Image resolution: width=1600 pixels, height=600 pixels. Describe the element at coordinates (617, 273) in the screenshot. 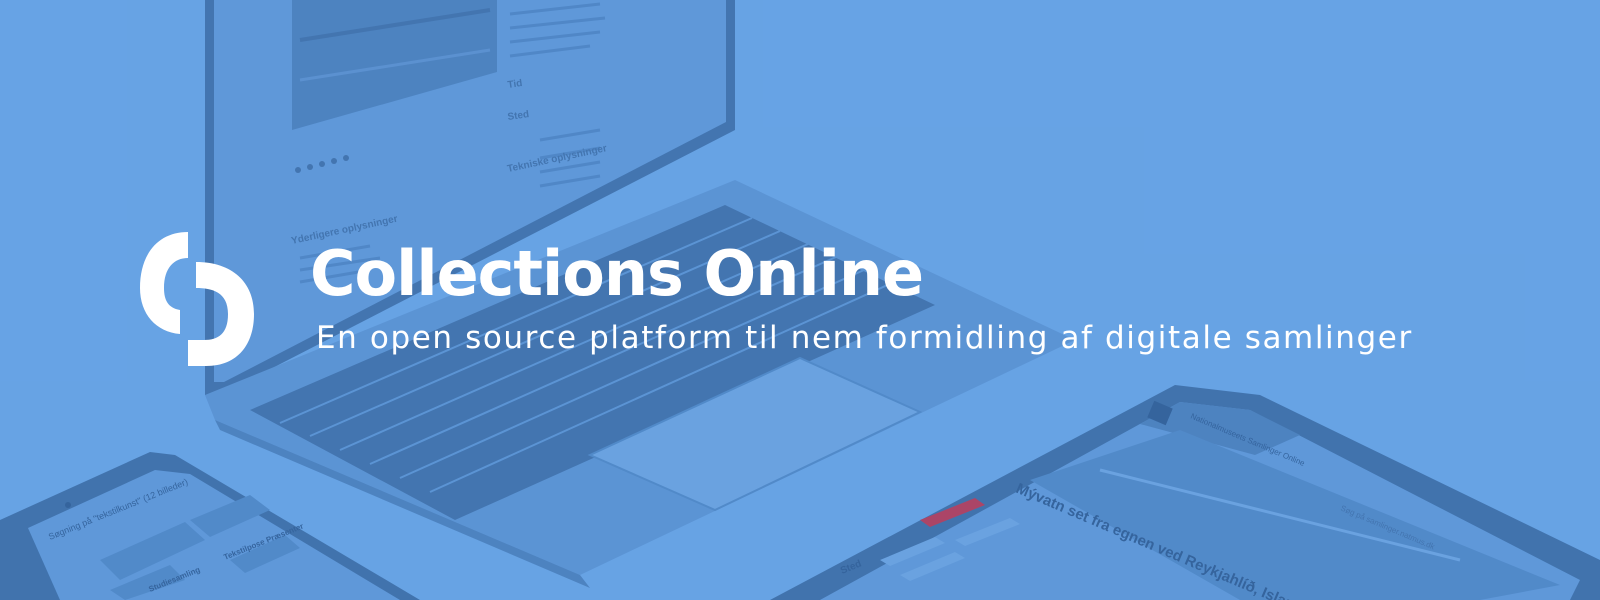

I see `banner-title: Collections Online` at that location.